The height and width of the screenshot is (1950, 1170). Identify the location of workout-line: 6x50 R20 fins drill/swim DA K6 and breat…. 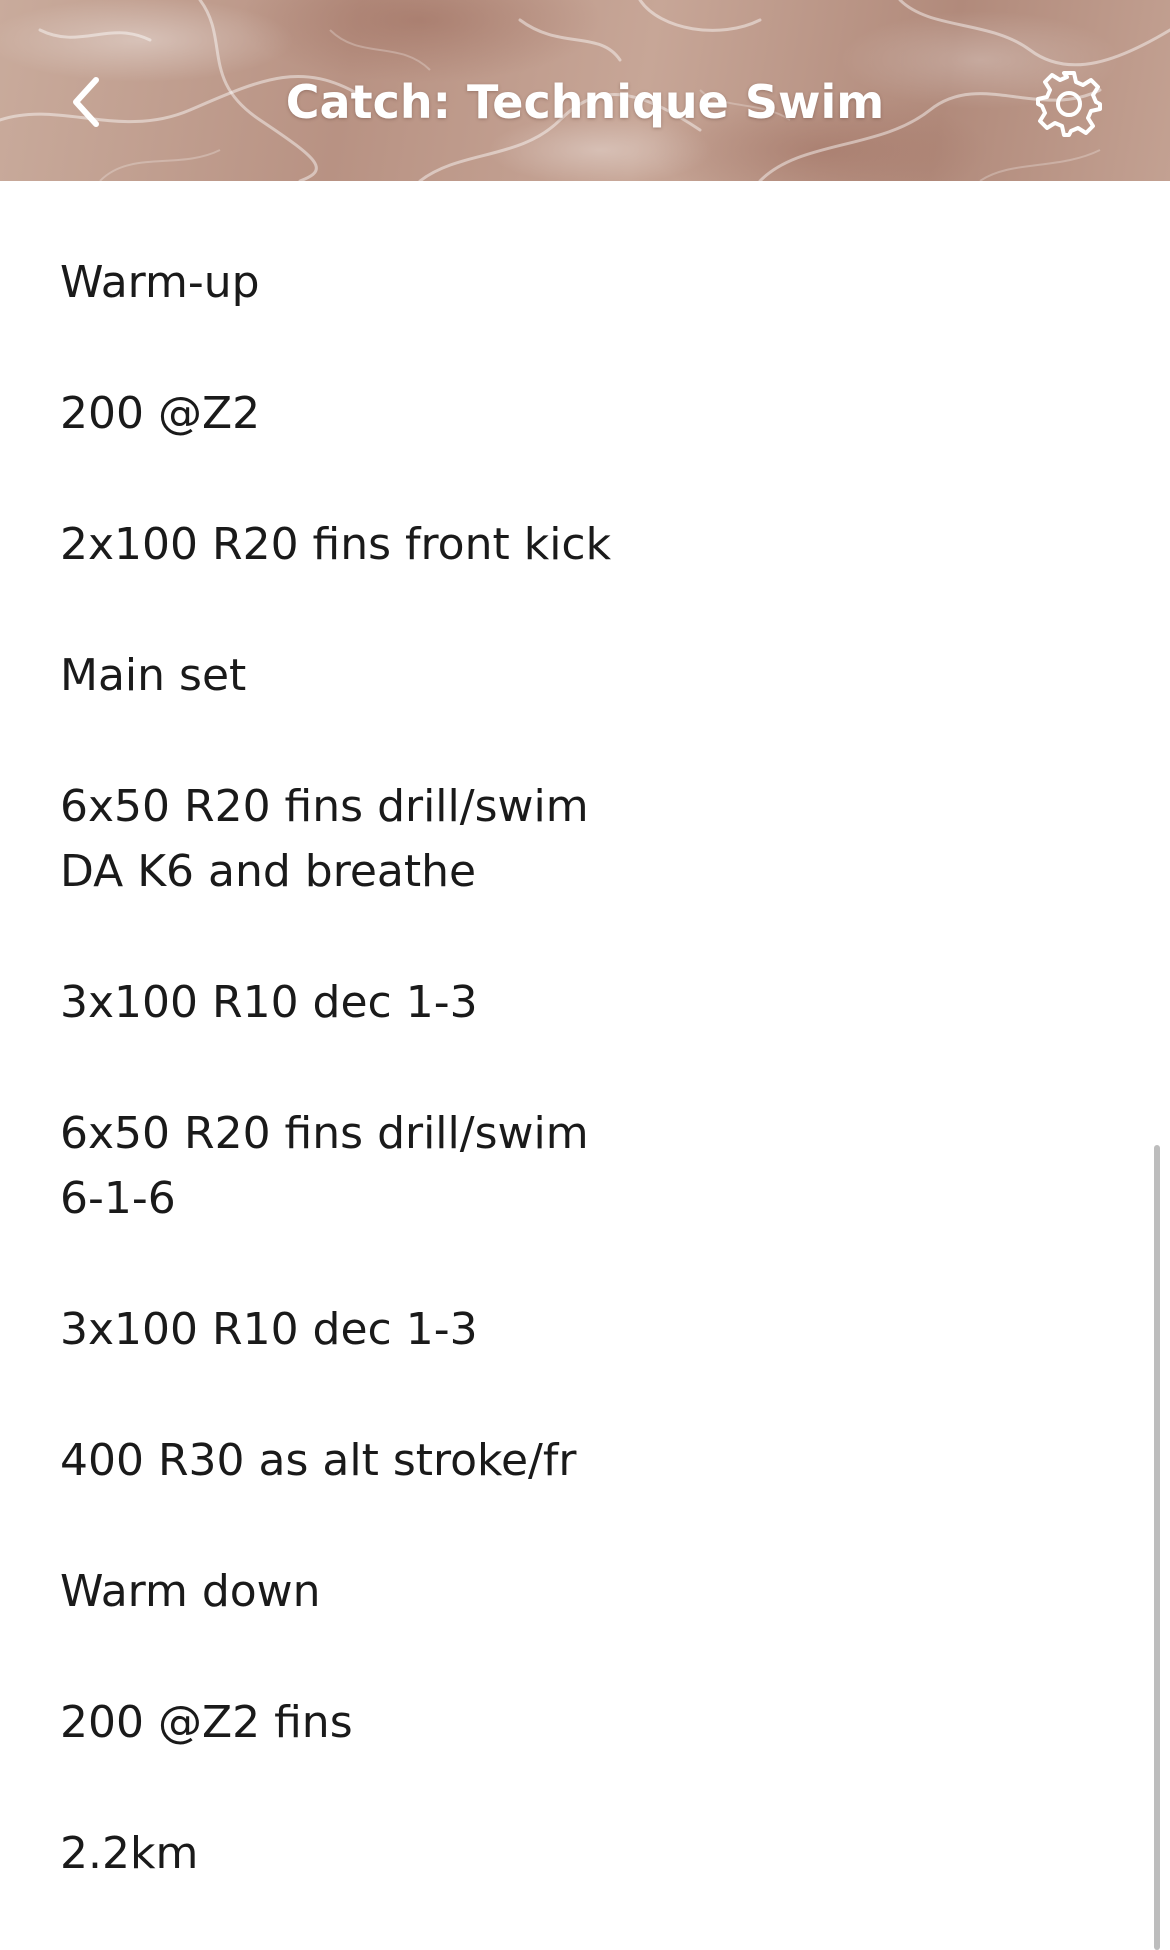
(324, 839).